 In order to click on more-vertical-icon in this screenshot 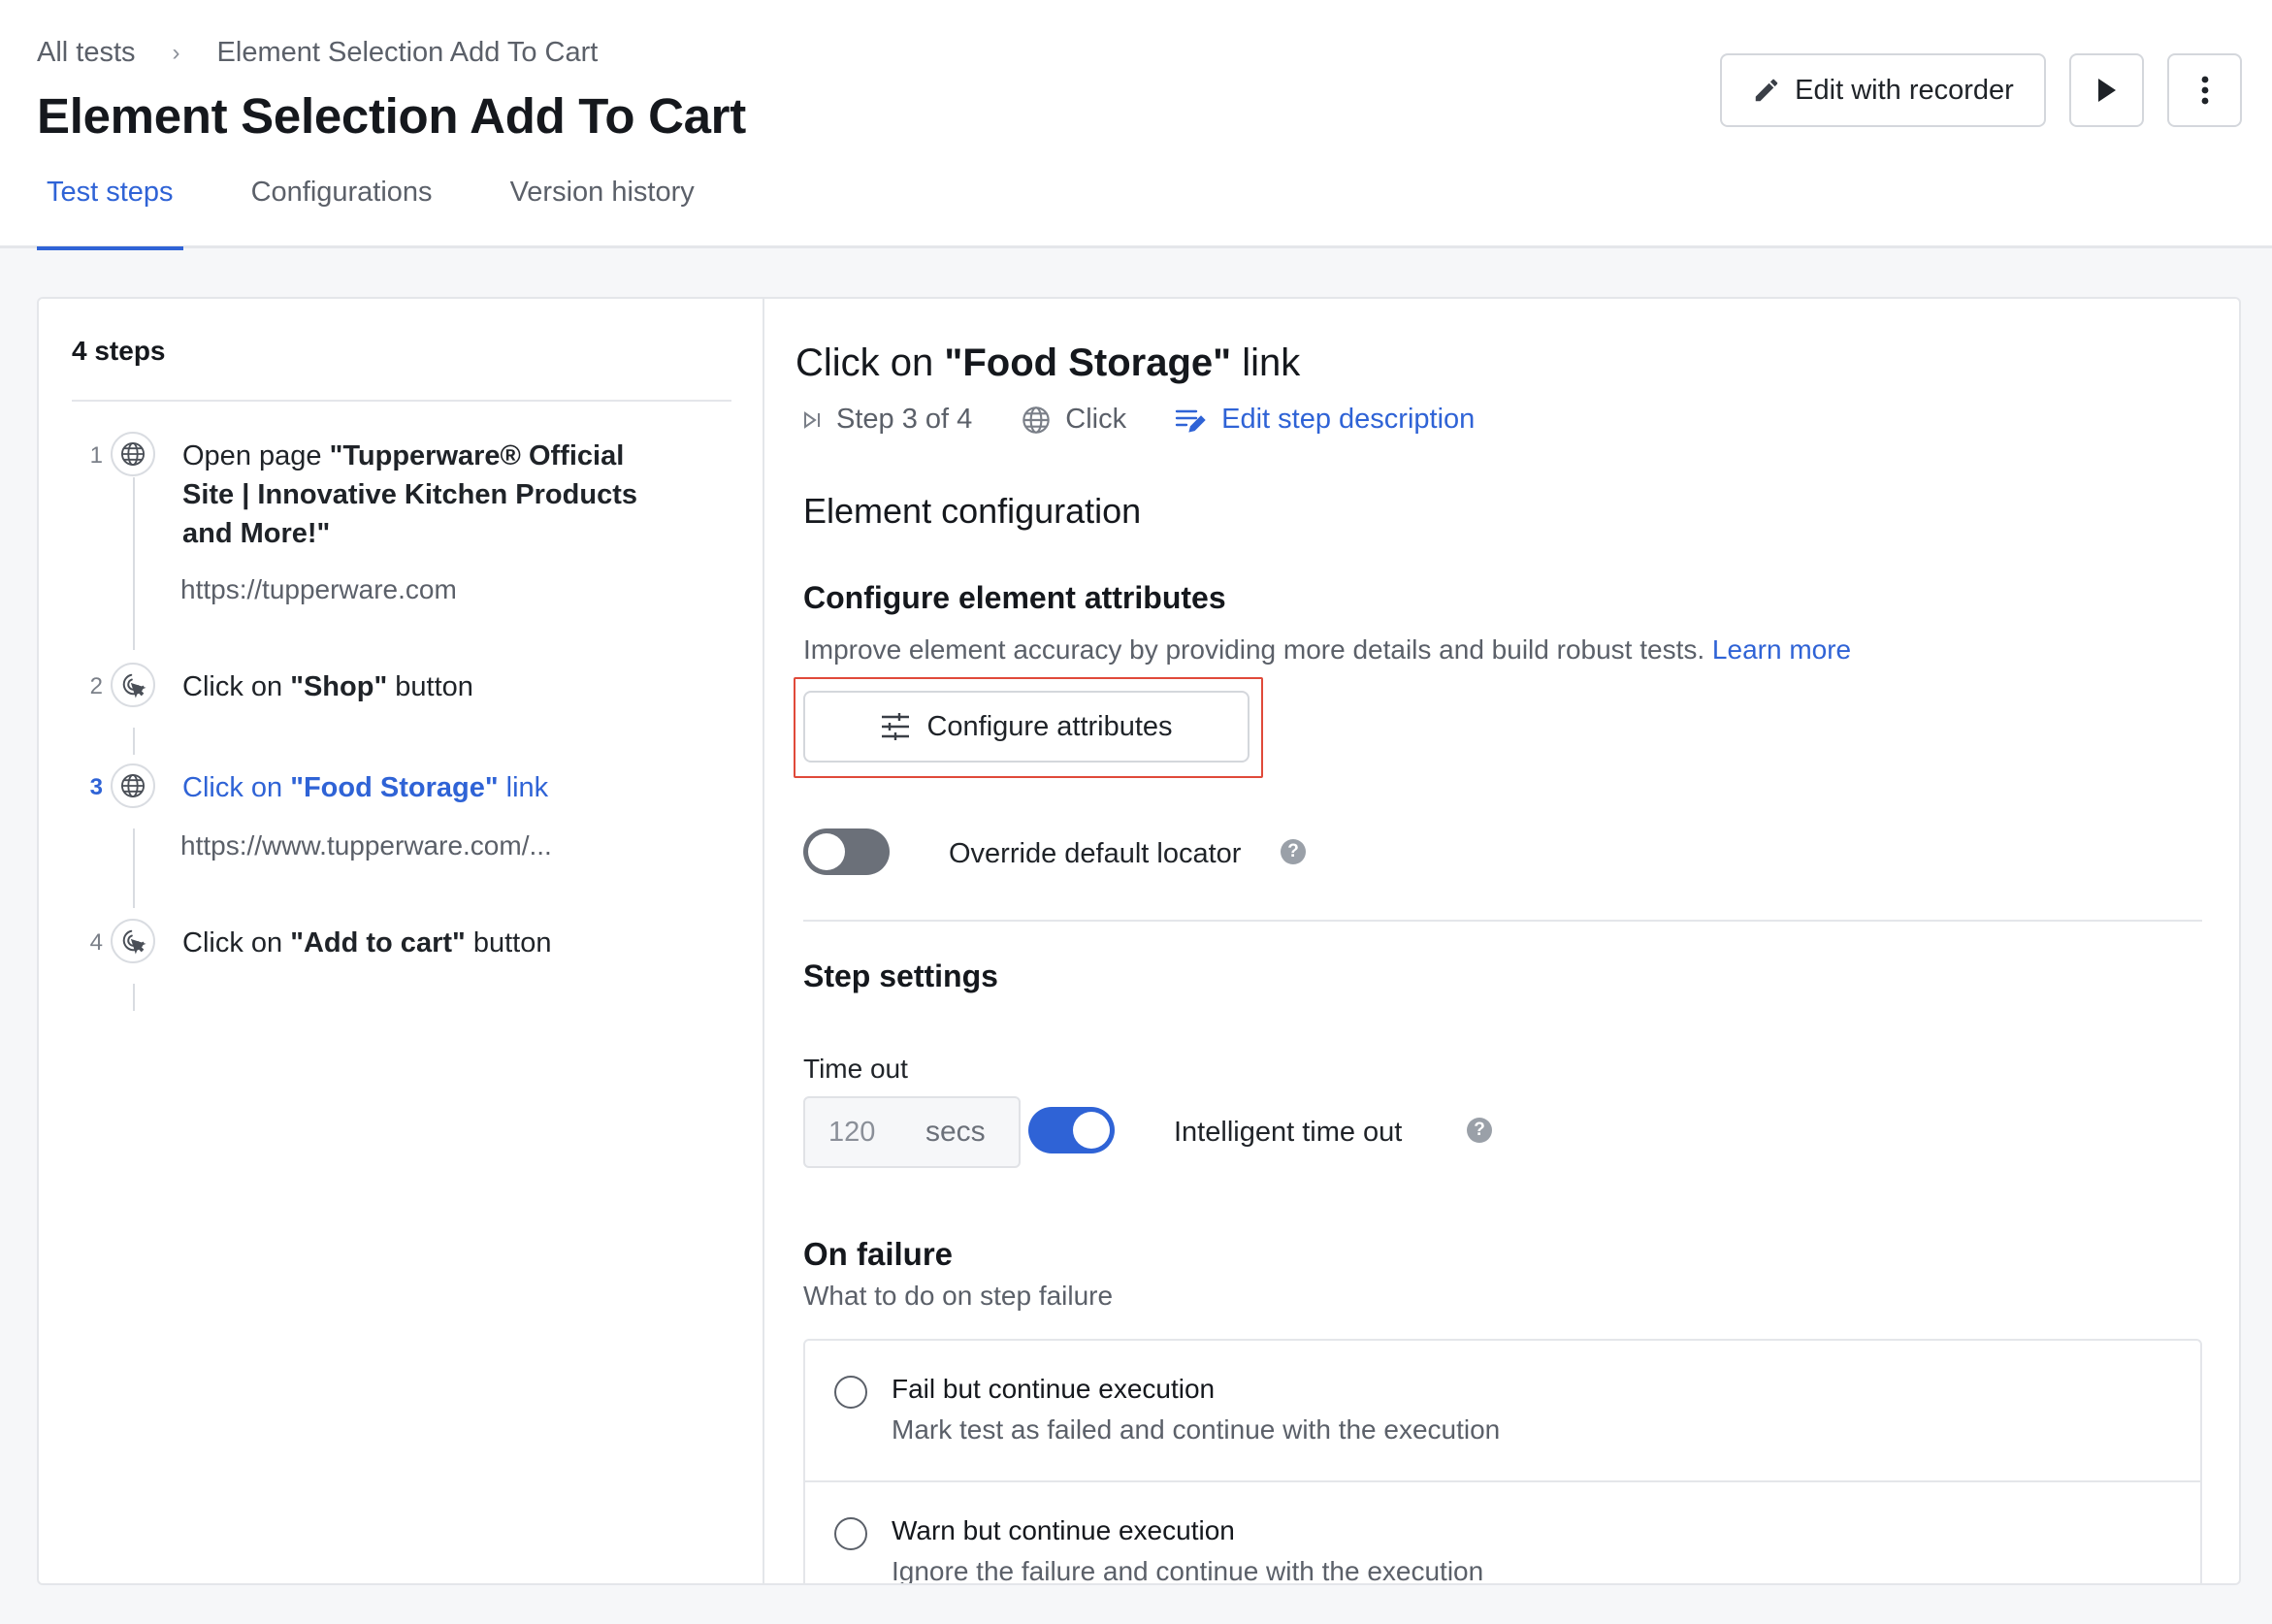, I will do `click(2204, 90)`.